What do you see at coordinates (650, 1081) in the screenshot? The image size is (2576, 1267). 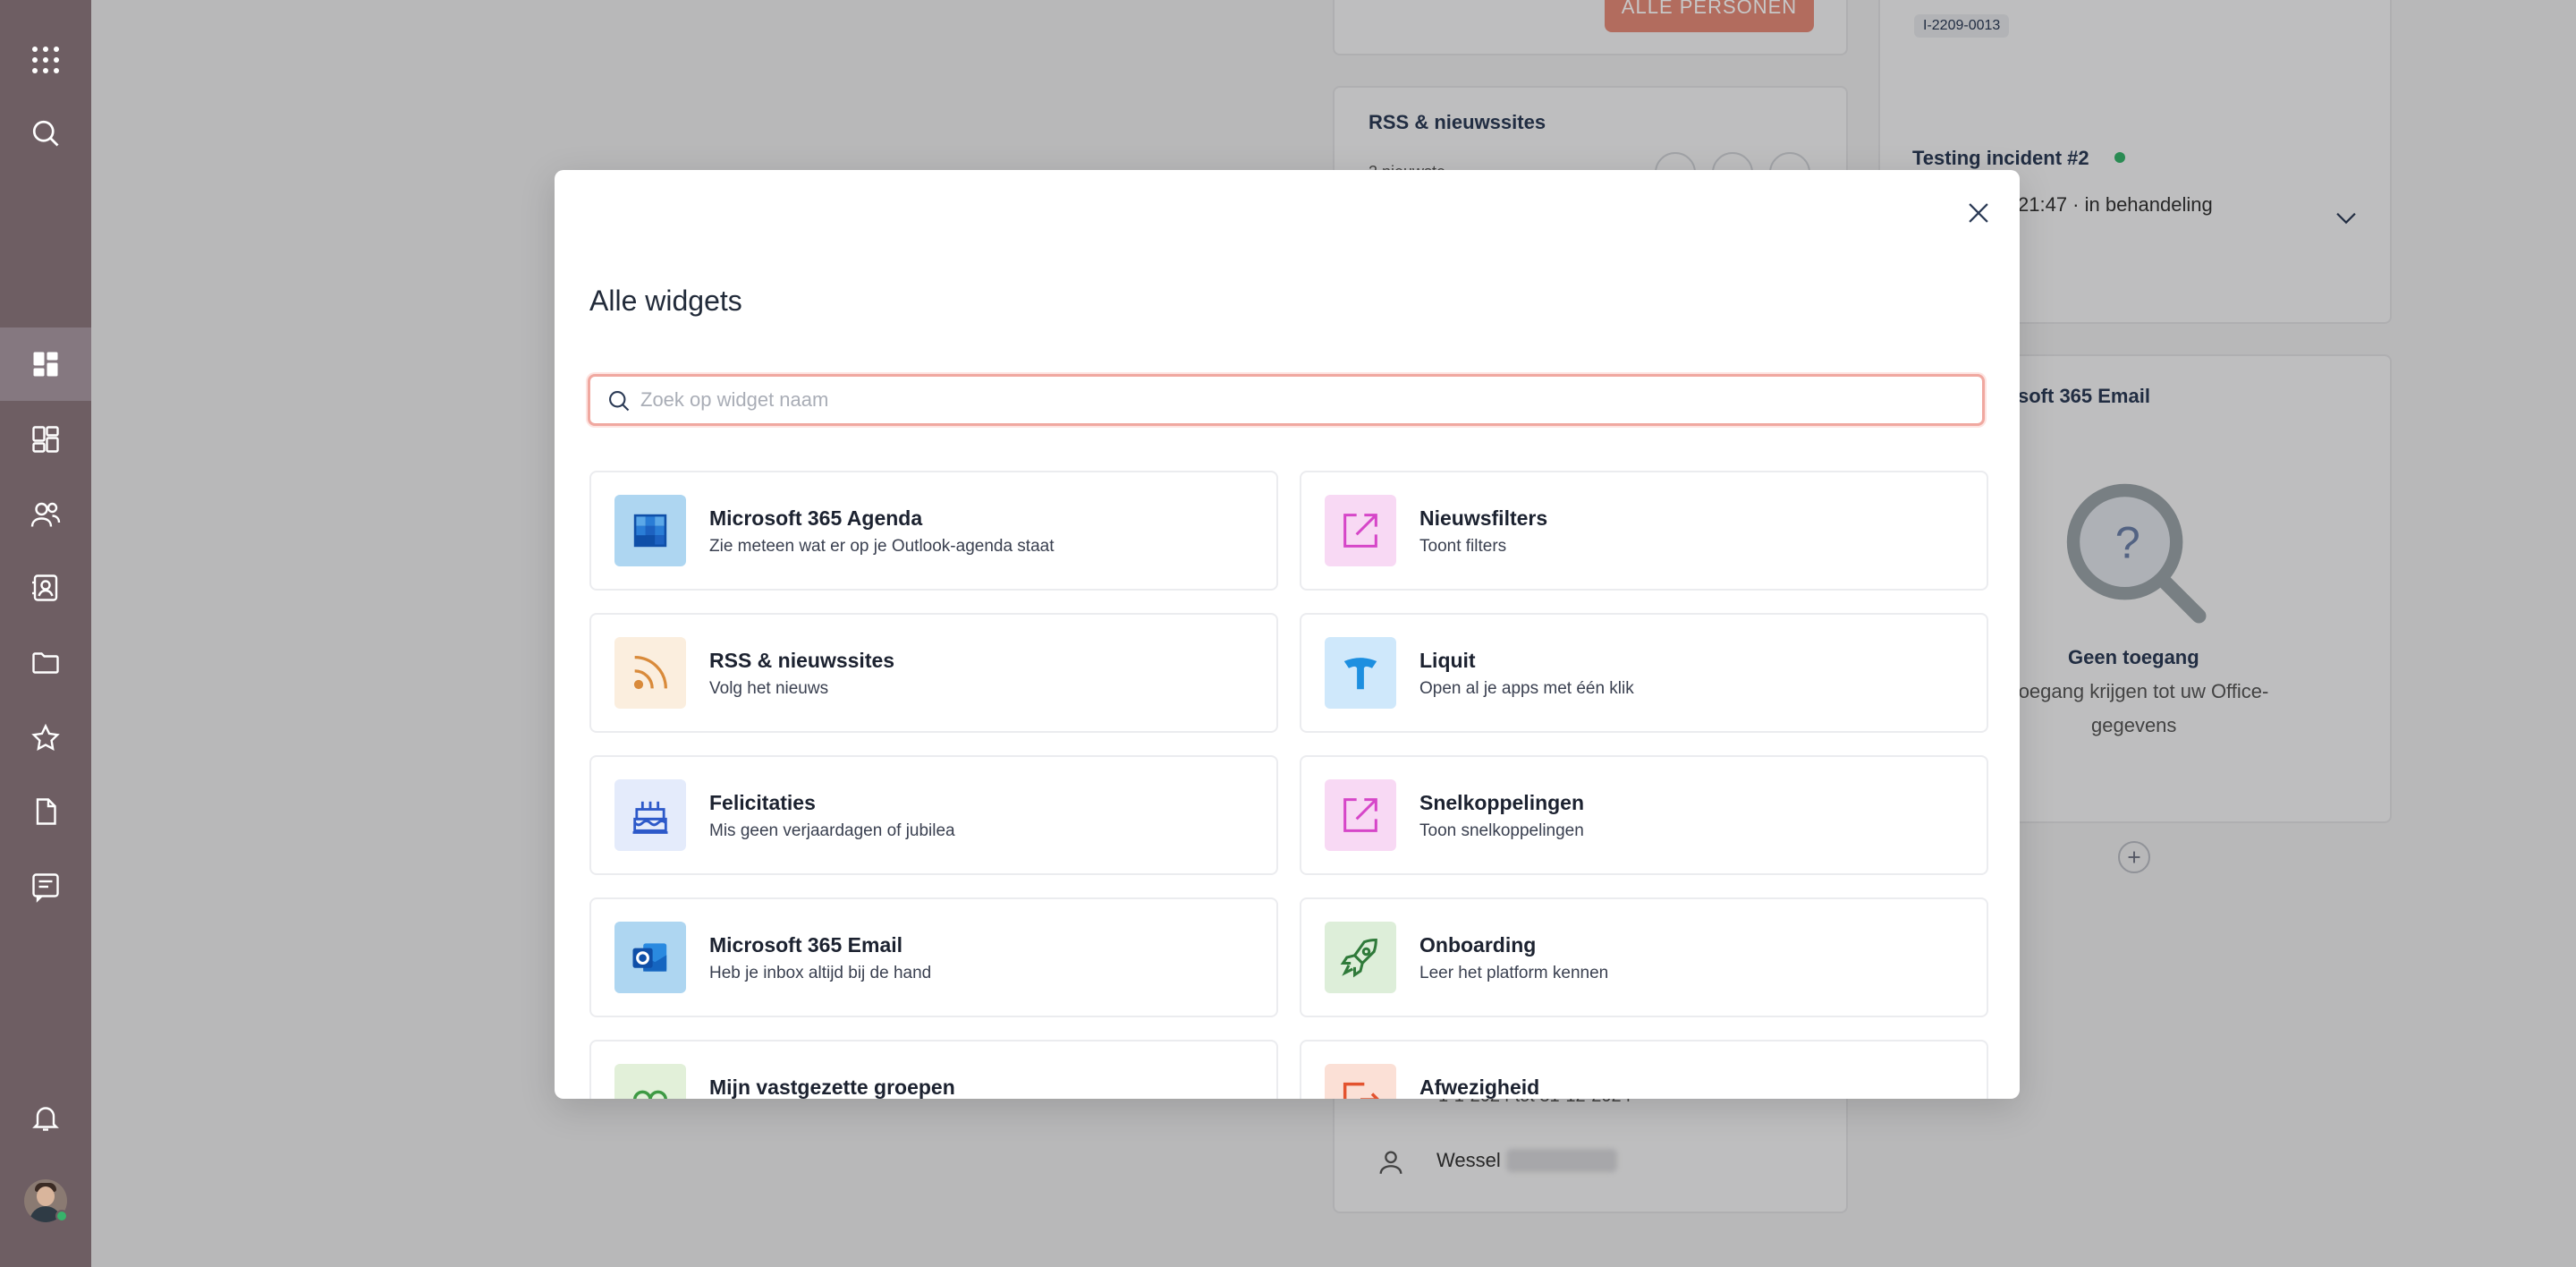 I see `groups-icon` at bounding box center [650, 1081].